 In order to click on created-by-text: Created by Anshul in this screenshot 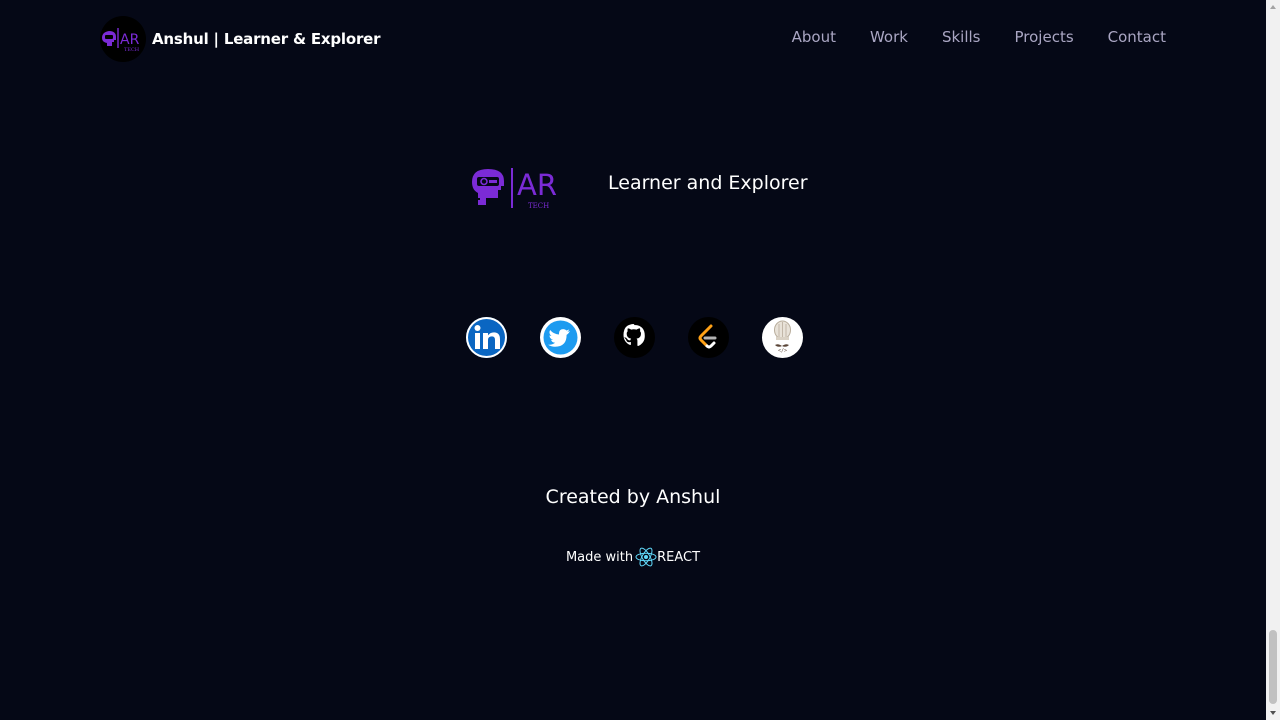, I will do `click(633, 497)`.